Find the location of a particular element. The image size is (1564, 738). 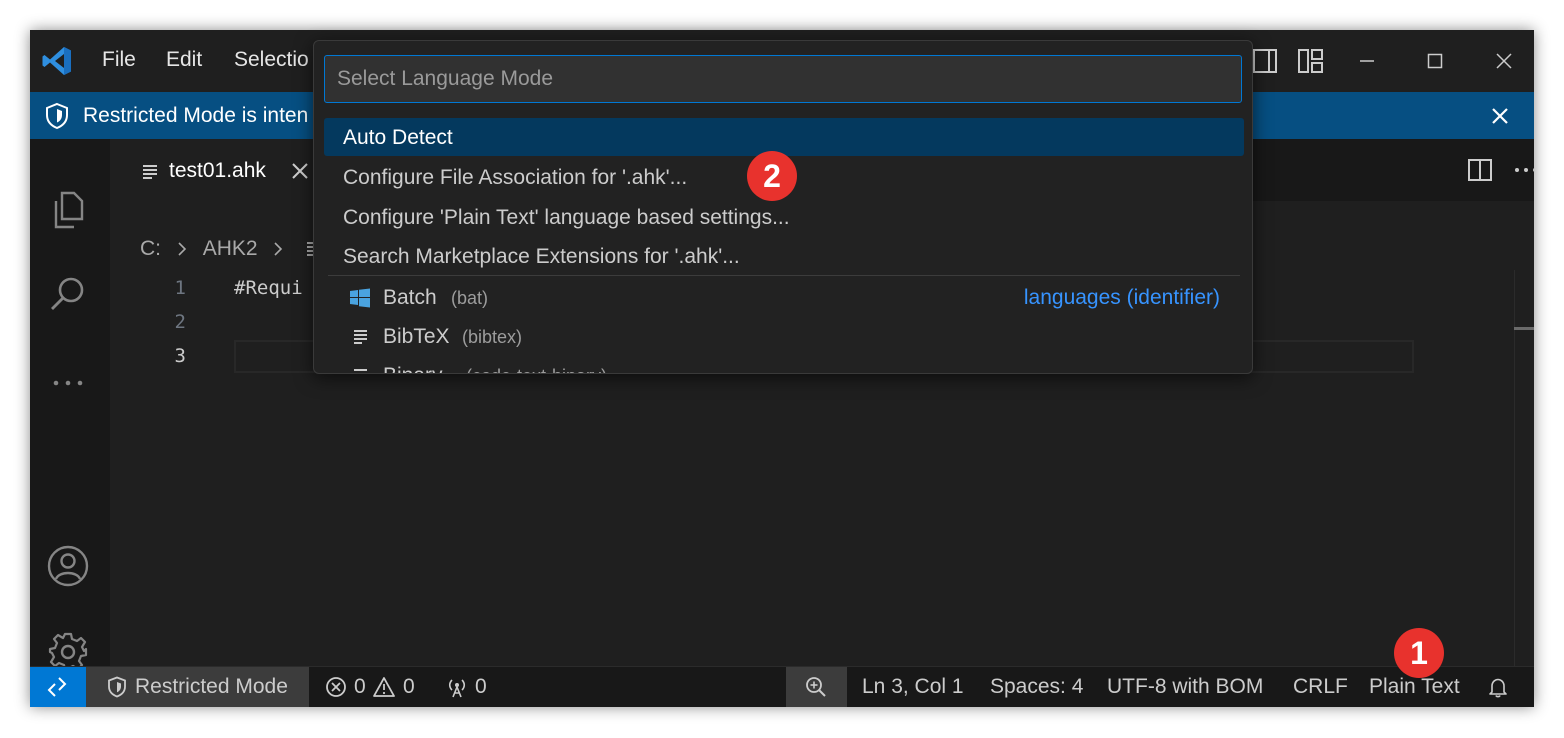

language-item-binary: Binary (code-text-binary) is located at coordinates (784, 364).